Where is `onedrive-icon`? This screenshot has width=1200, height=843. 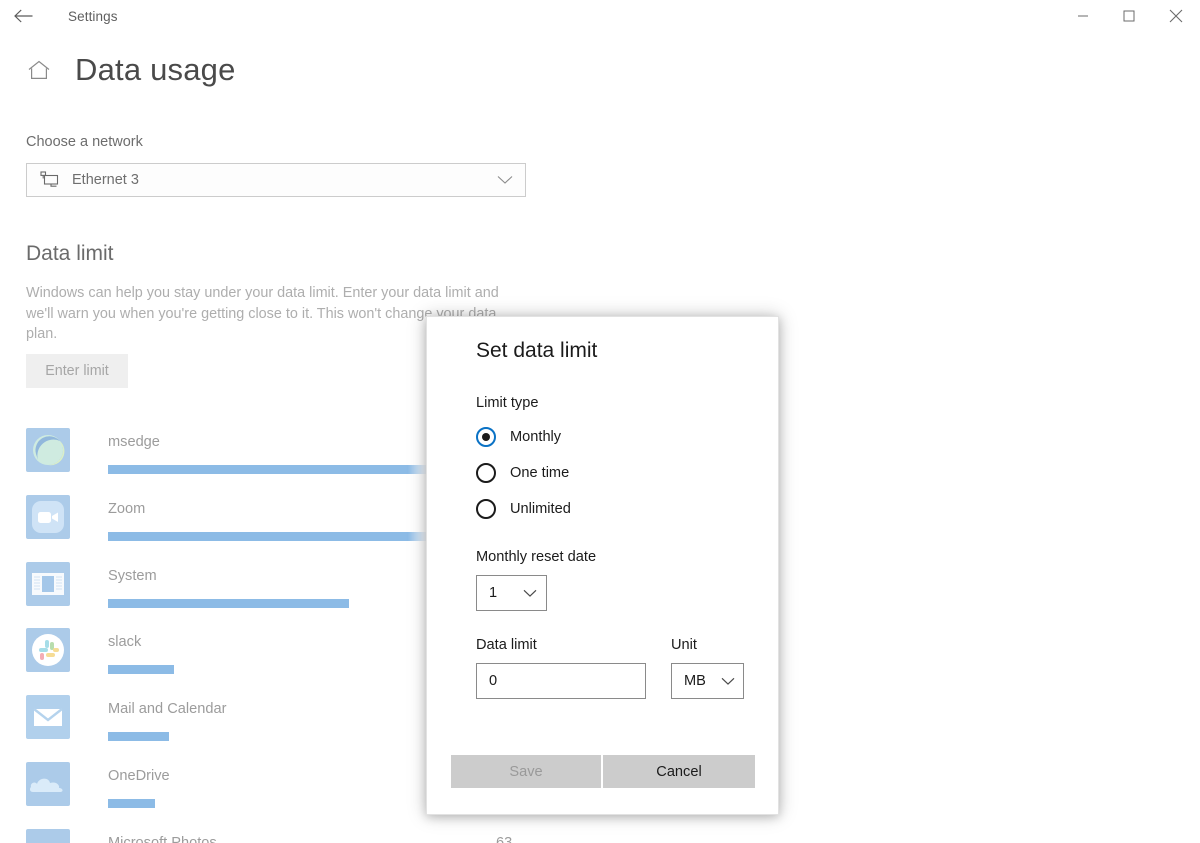
onedrive-icon is located at coordinates (48, 783).